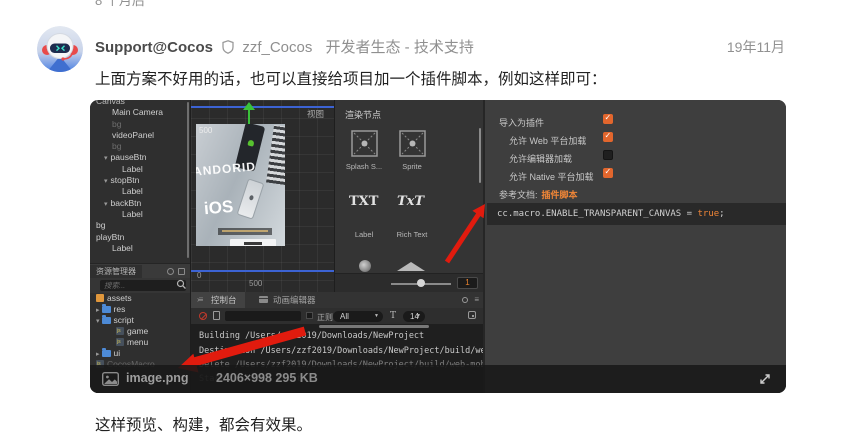 The width and height of the screenshot is (851, 445). I want to click on zoom-slider-knob, so click(421, 283).